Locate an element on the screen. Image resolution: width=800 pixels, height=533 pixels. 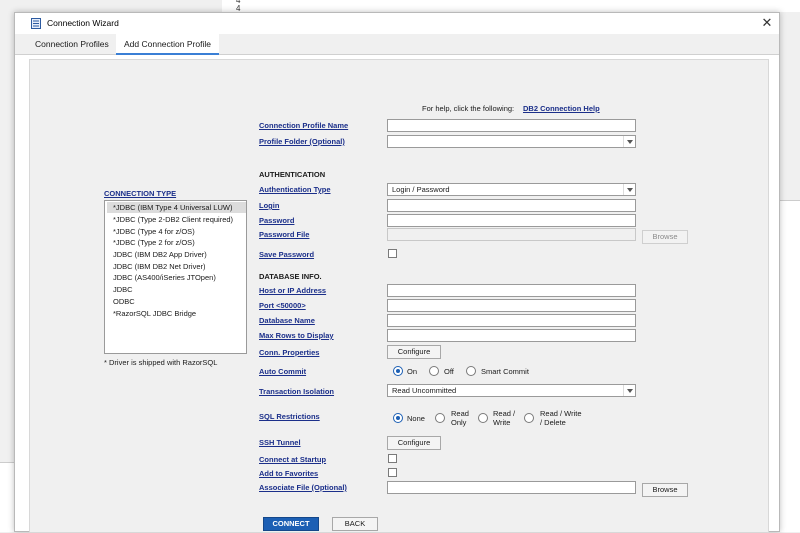
save-password-checkbox is located at coordinates (392, 253).